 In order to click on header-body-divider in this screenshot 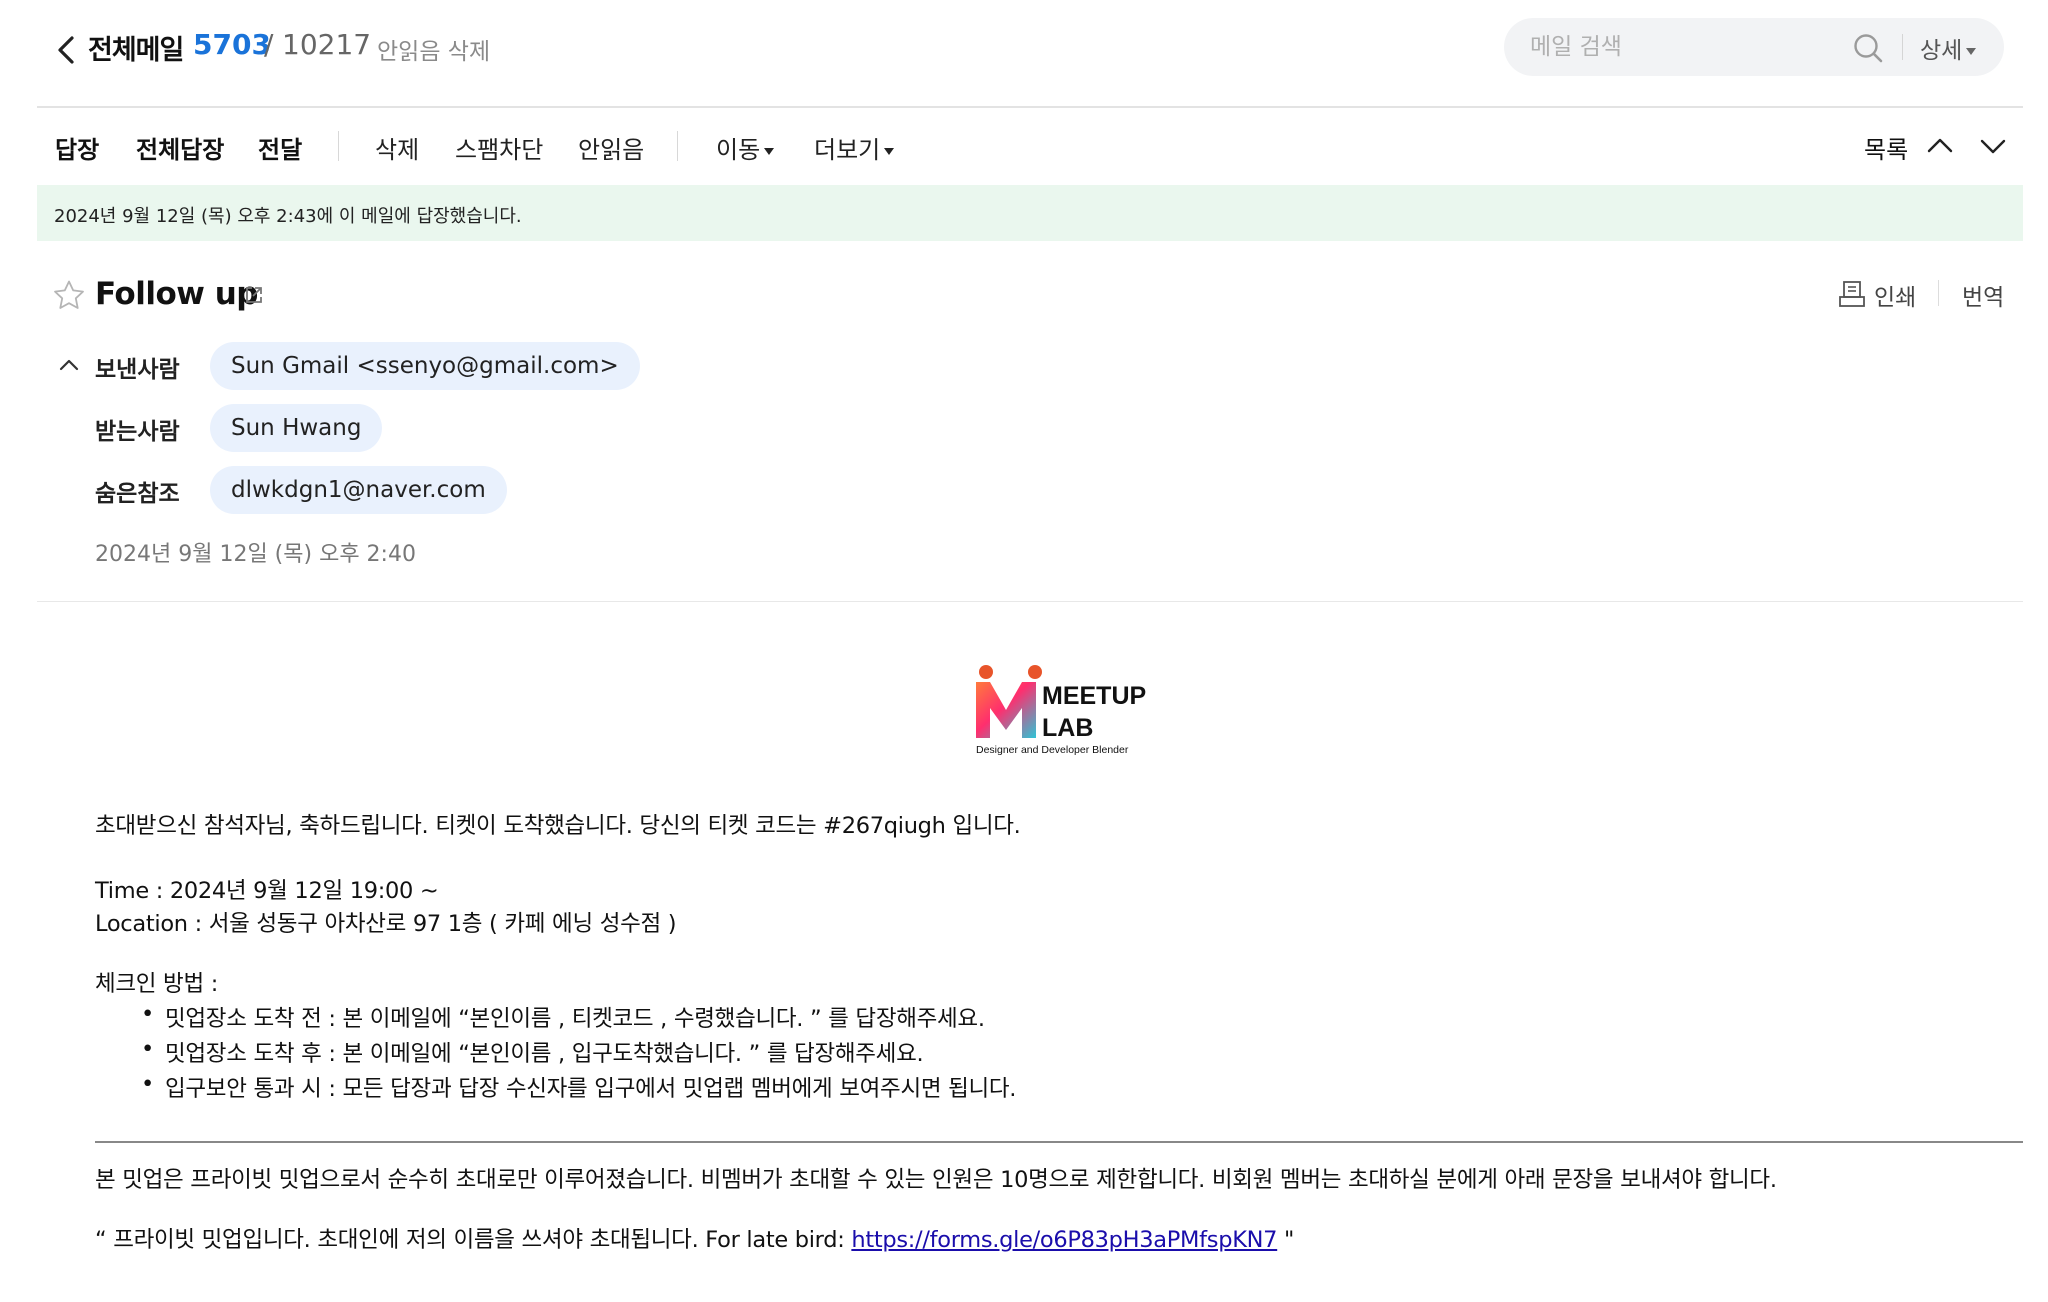, I will do `click(1030, 601)`.